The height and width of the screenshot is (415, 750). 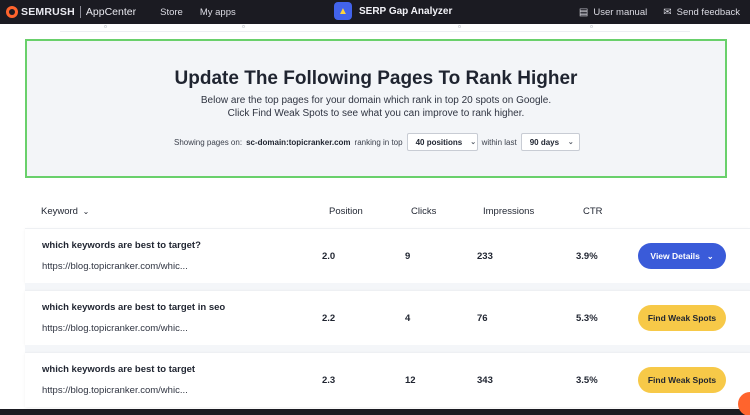 I want to click on view-details-label: View Details, so click(x=675, y=256).